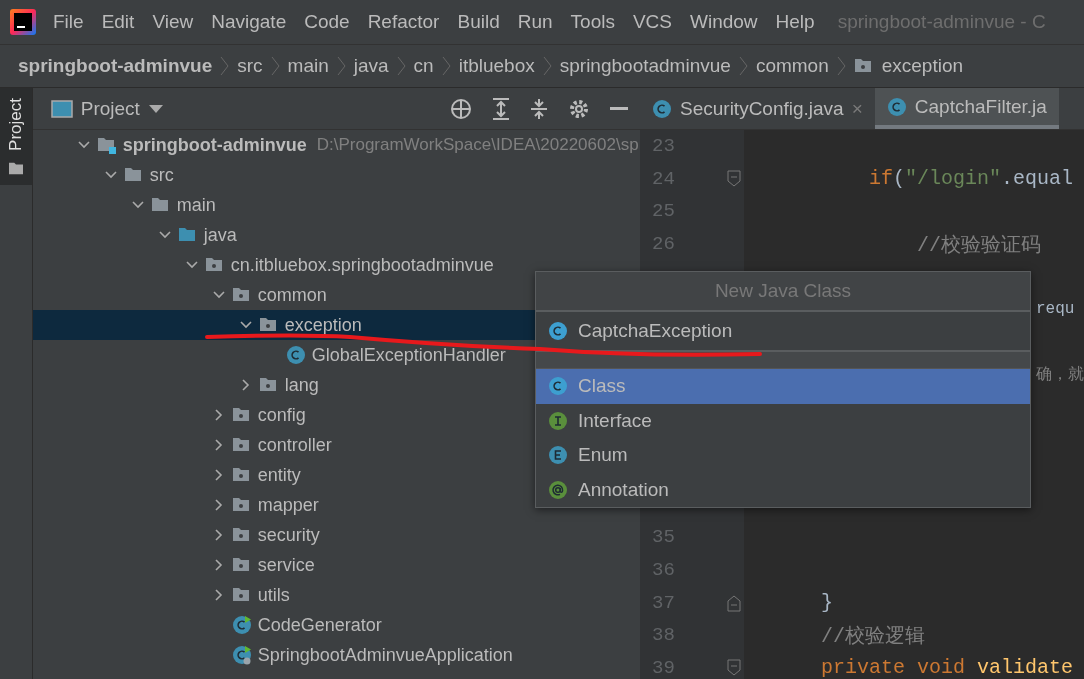 The width and height of the screenshot is (1084, 679). Describe the element at coordinates (971, 179) in the screenshot. I see `code-line: if("/login".equal` at that location.